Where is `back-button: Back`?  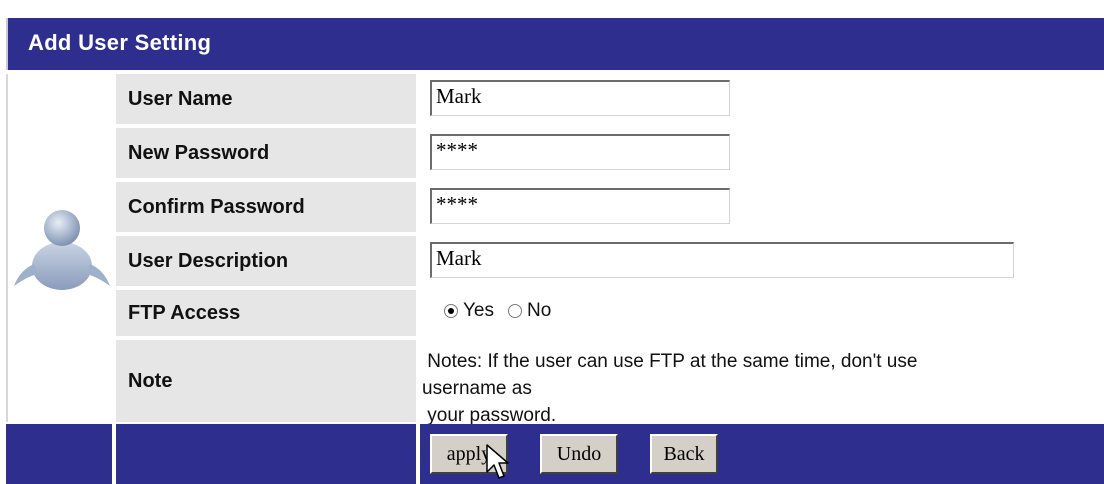 back-button: Back is located at coordinates (684, 454).